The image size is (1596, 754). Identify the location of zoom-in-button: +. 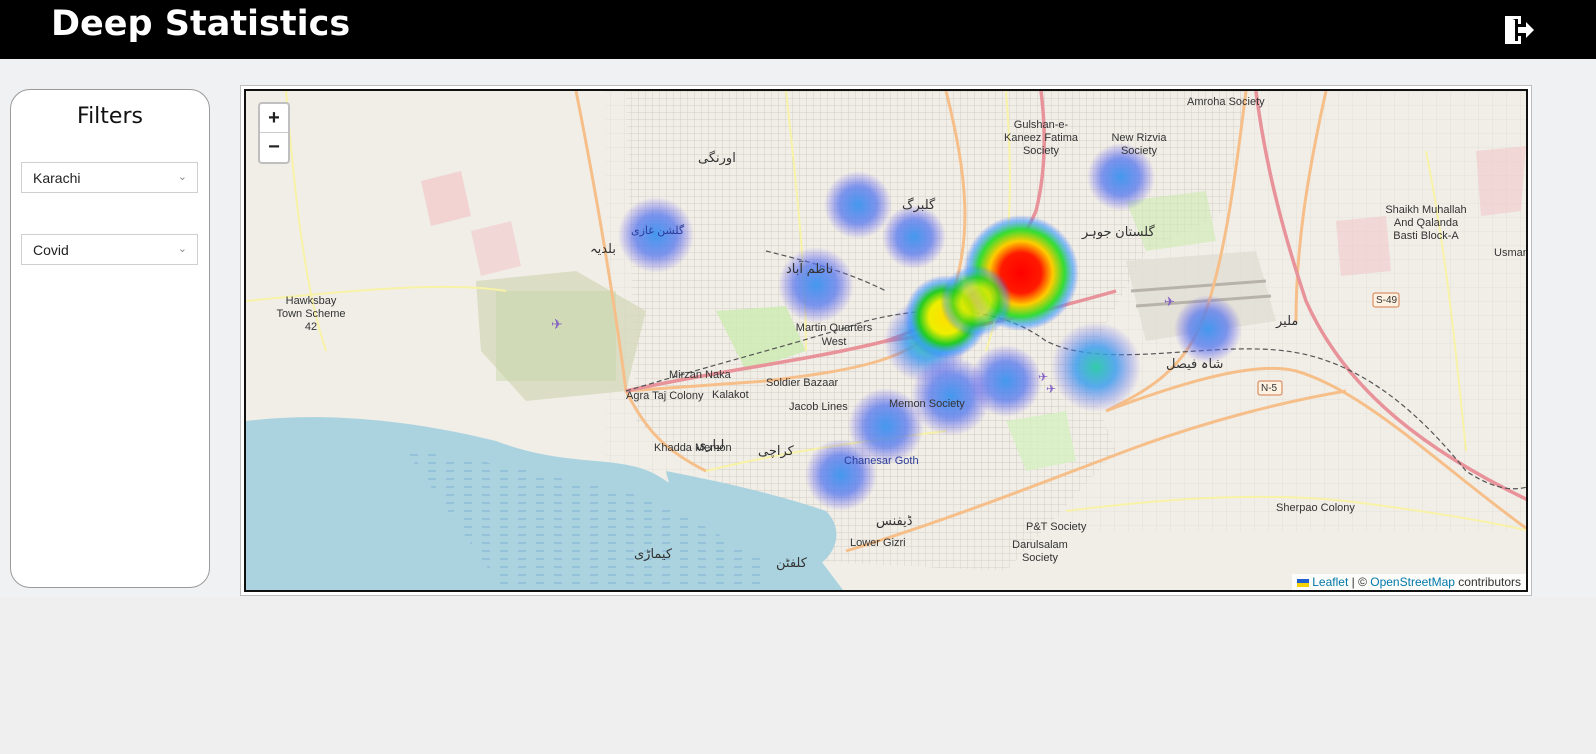
(274, 118).